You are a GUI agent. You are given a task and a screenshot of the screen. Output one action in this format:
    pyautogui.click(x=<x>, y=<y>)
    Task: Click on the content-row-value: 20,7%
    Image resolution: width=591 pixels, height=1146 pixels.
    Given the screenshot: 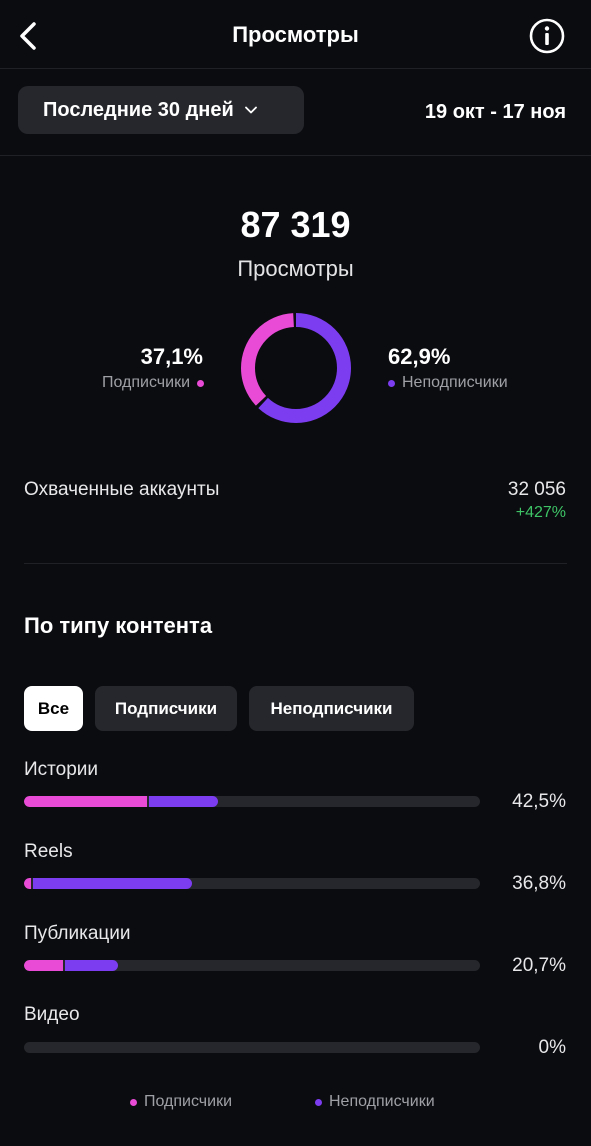 What is the action you would take?
    pyautogui.click(x=539, y=965)
    